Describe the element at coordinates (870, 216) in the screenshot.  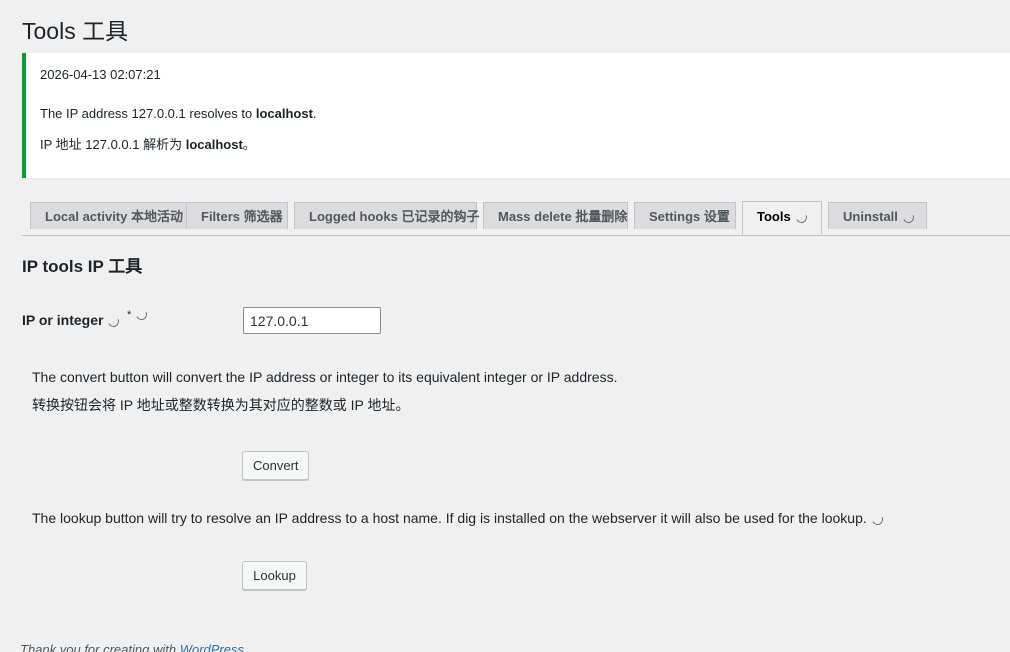
I see `tab-label: Uninstall` at that location.